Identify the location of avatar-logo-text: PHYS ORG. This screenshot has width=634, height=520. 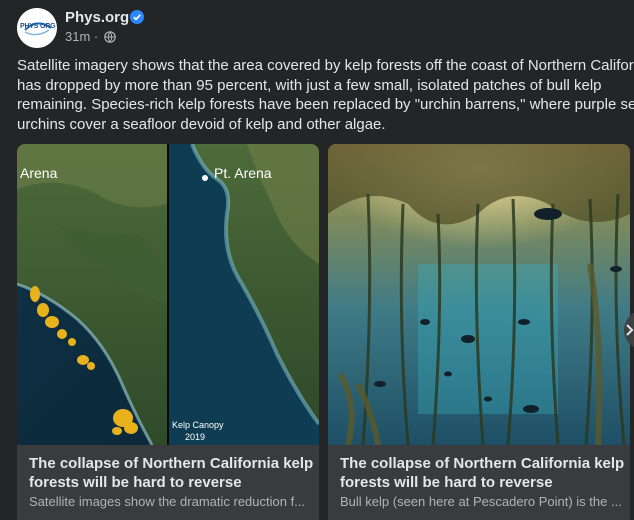
(38, 26).